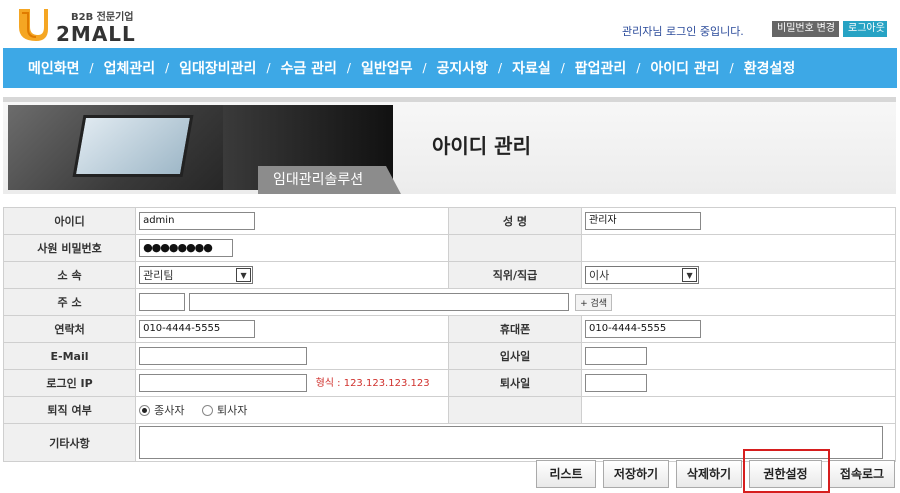 This screenshot has width=900, height=493. I want to click on join-date-input, so click(616, 356).